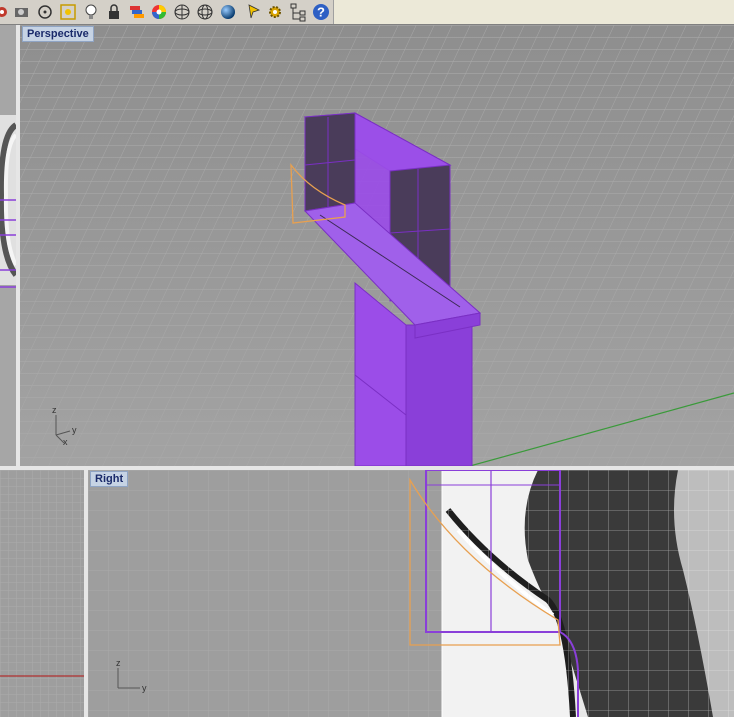  Describe the element at coordinates (205, 12) in the screenshot. I see `mesh-icon` at that location.